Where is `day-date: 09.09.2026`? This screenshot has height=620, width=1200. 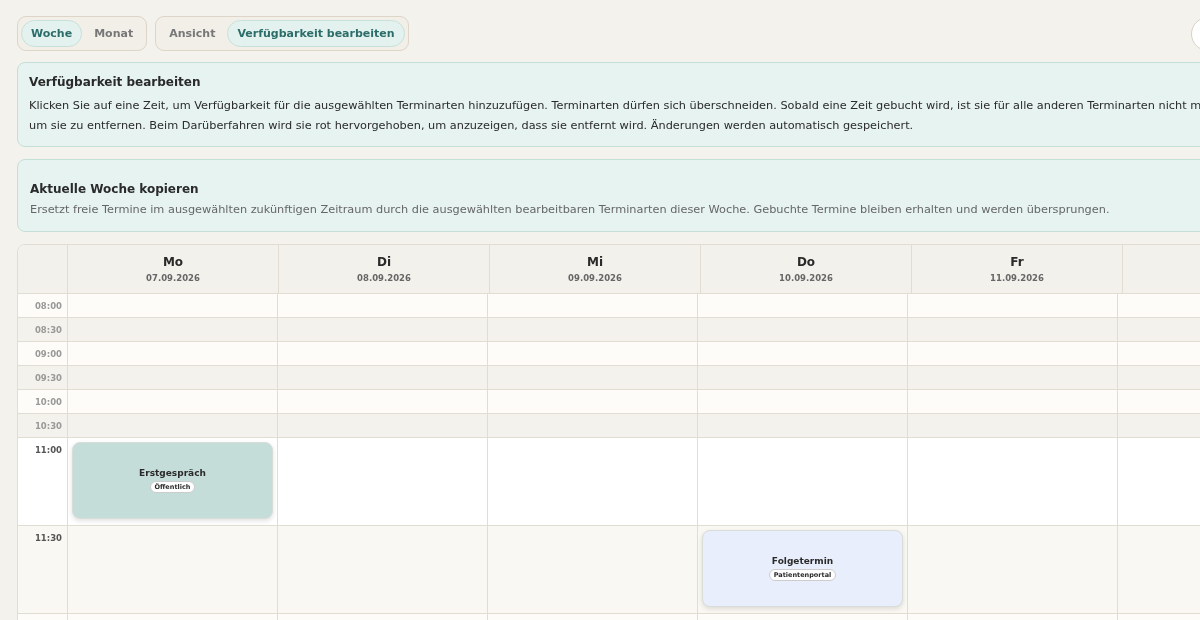
day-date: 09.09.2026 is located at coordinates (595, 278).